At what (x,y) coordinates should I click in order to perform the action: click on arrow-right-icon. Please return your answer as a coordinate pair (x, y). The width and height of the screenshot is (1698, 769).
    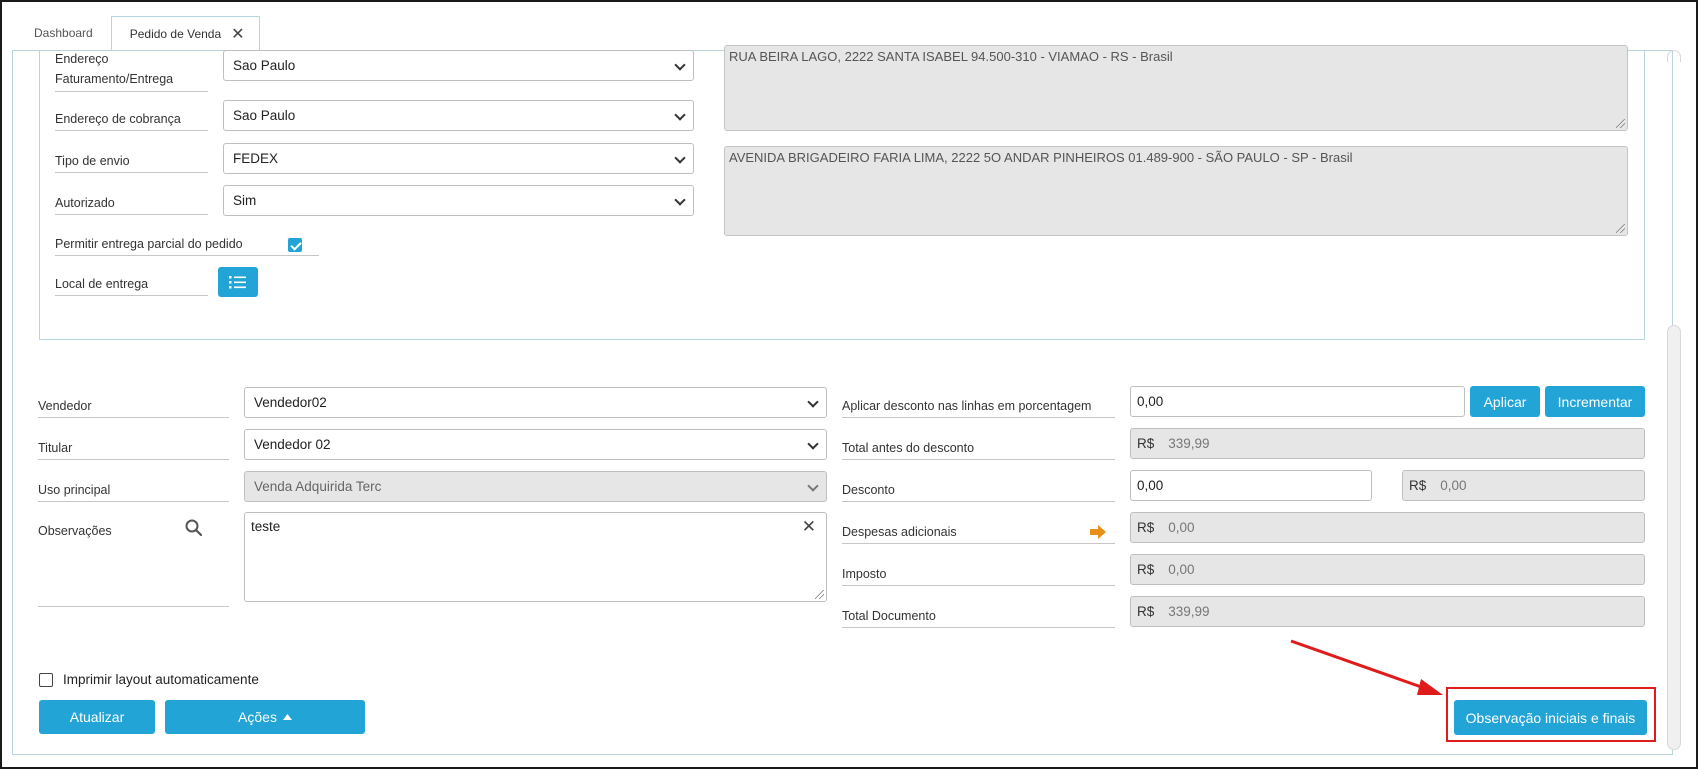
    Looking at the image, I should click on (1098, 532).